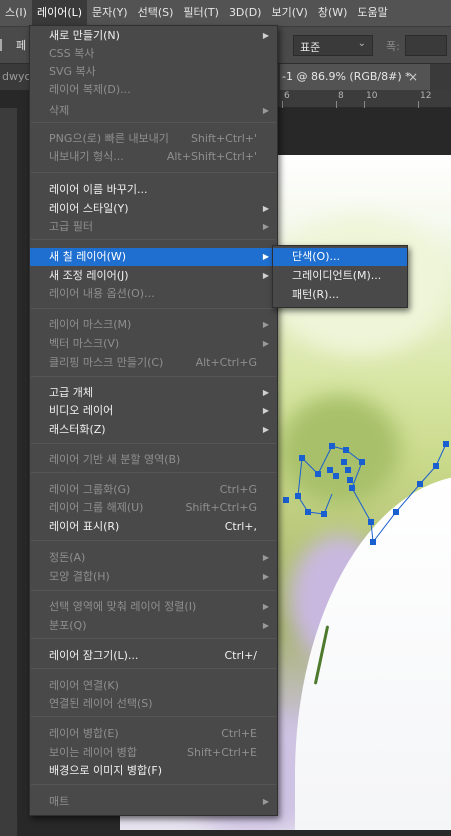 The width and height of the screenshot is (451, 836). What do you see at coordinates (115, 459) in the screenshot?
I see `menu-item-label: 레이어 기반 새 분할 영역(B)` at bounding box center [115, 459].